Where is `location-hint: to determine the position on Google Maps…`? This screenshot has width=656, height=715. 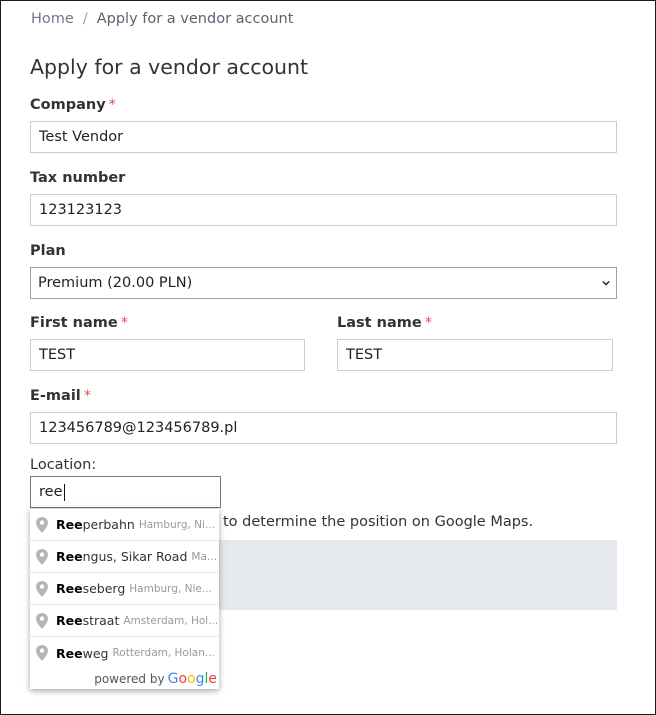
location-hint: to determine the position on Google Maps… is located at coordinates (378, 522).